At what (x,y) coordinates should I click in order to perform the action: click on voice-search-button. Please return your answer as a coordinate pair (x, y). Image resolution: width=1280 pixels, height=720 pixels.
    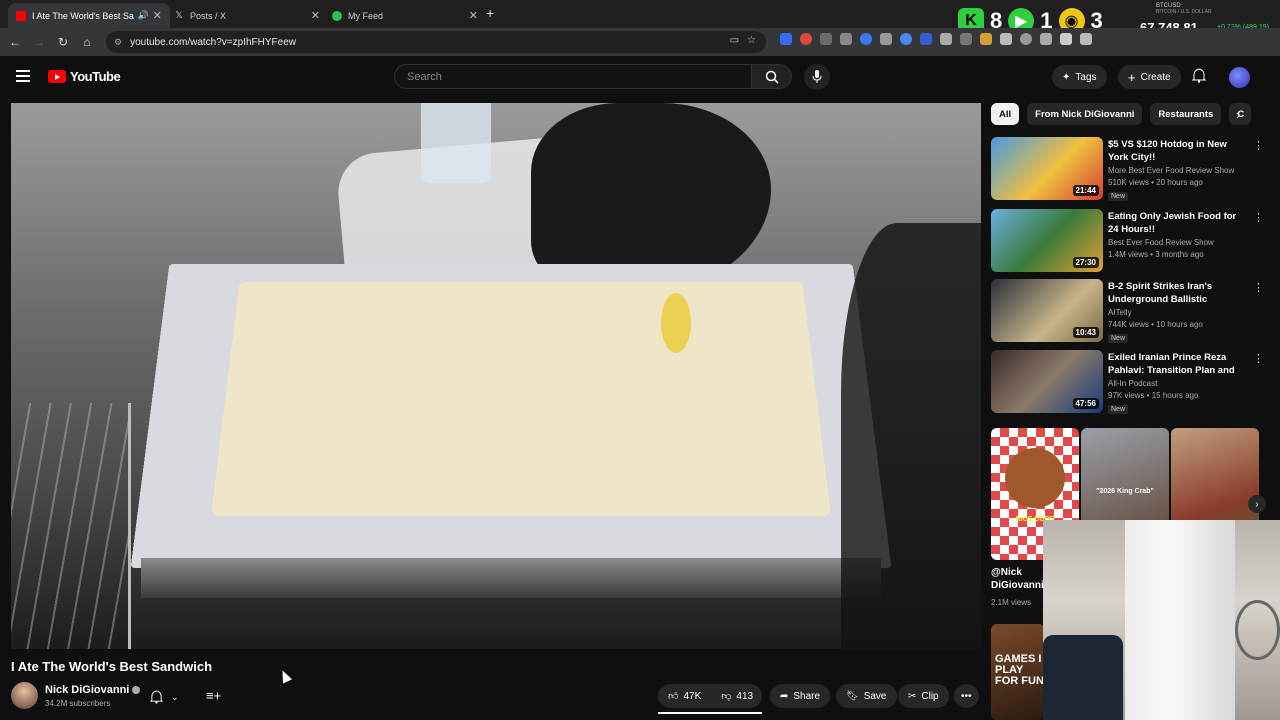
    Looking at the image, I should click on (817, 77).